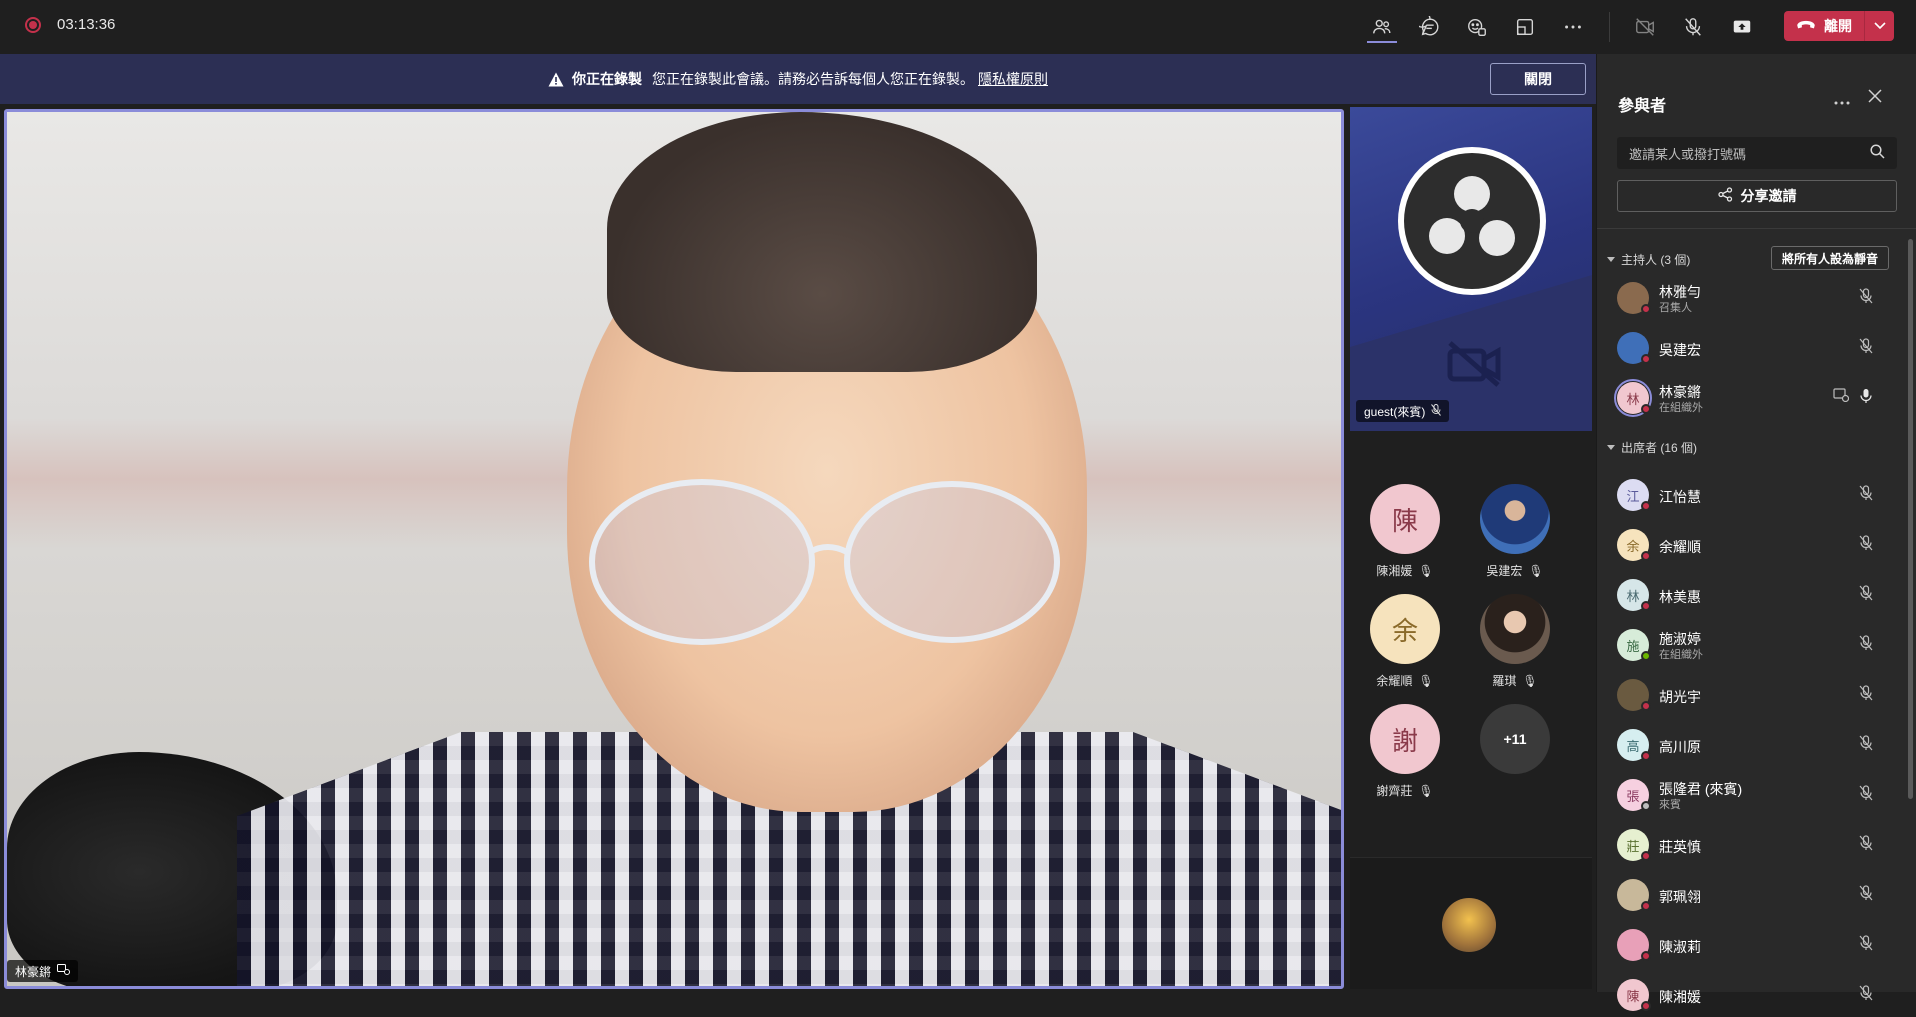 Image resolution: width=1916 pixels, height=1017 pixels. What do you see at coordinates (1680, 350) in the screenshot?
I see `participant-name: 吳建宏` at bounding box center [1680, 350].